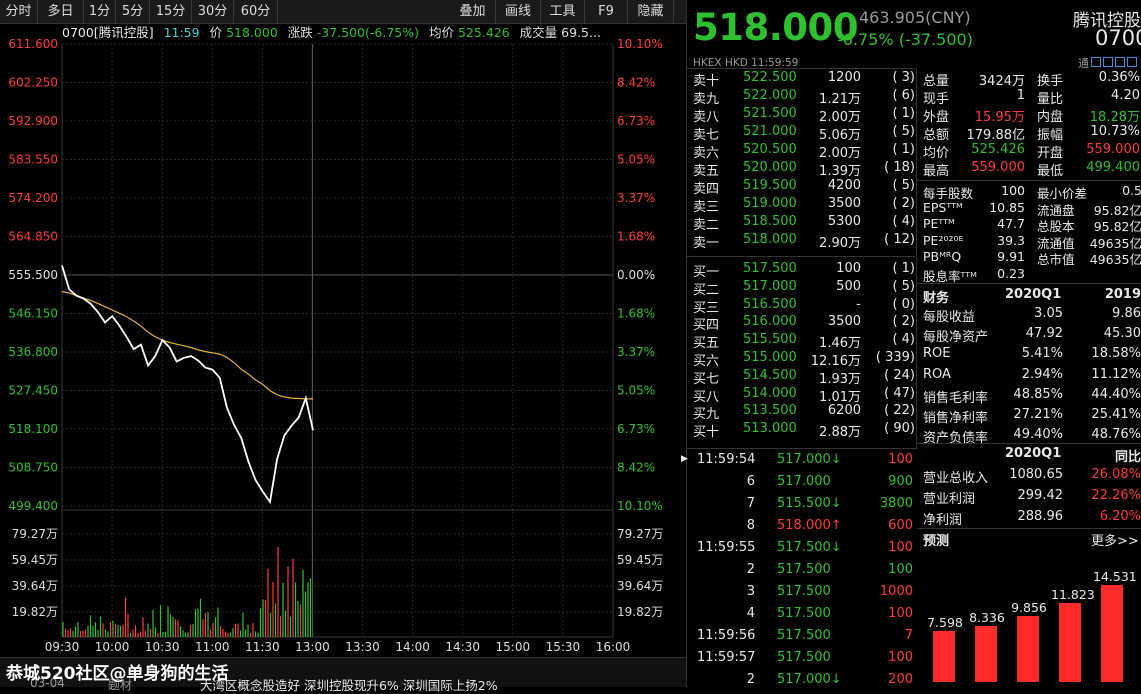  Describe the element at coordinates (262, 647) in the screenshot. I see `time-tick-label: 11:30` at that location.